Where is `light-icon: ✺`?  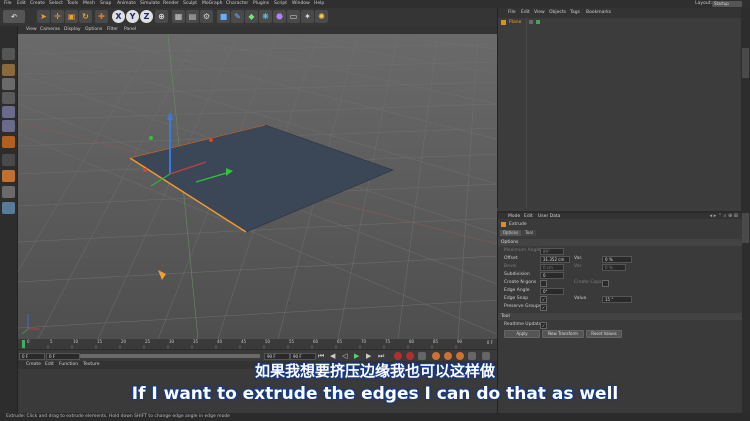 light-icon: ✺ is located at coordinates (321, 16).